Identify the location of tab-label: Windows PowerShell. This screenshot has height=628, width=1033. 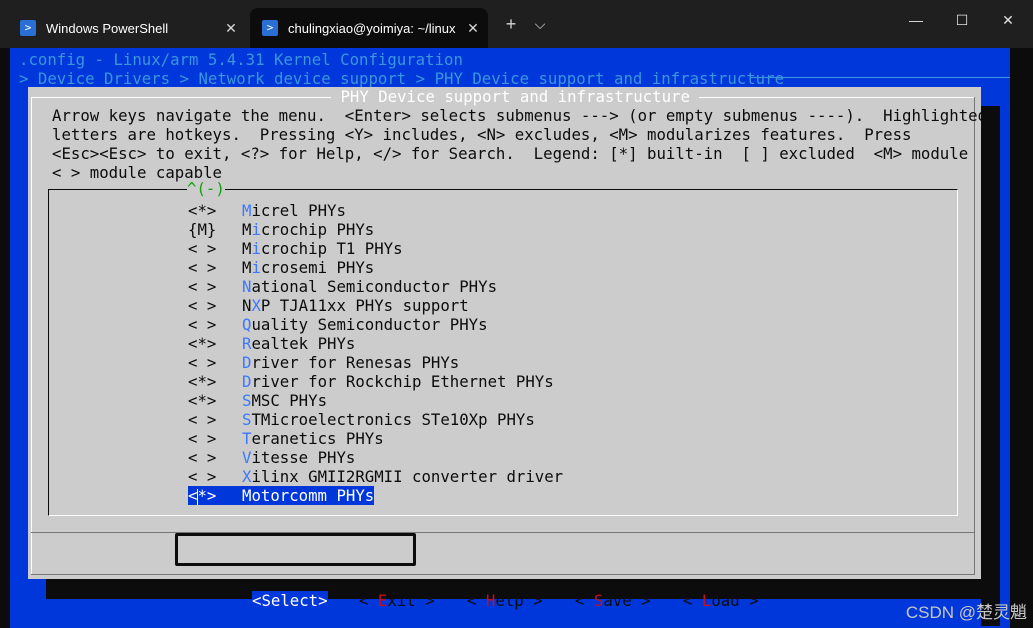
(107, 28).